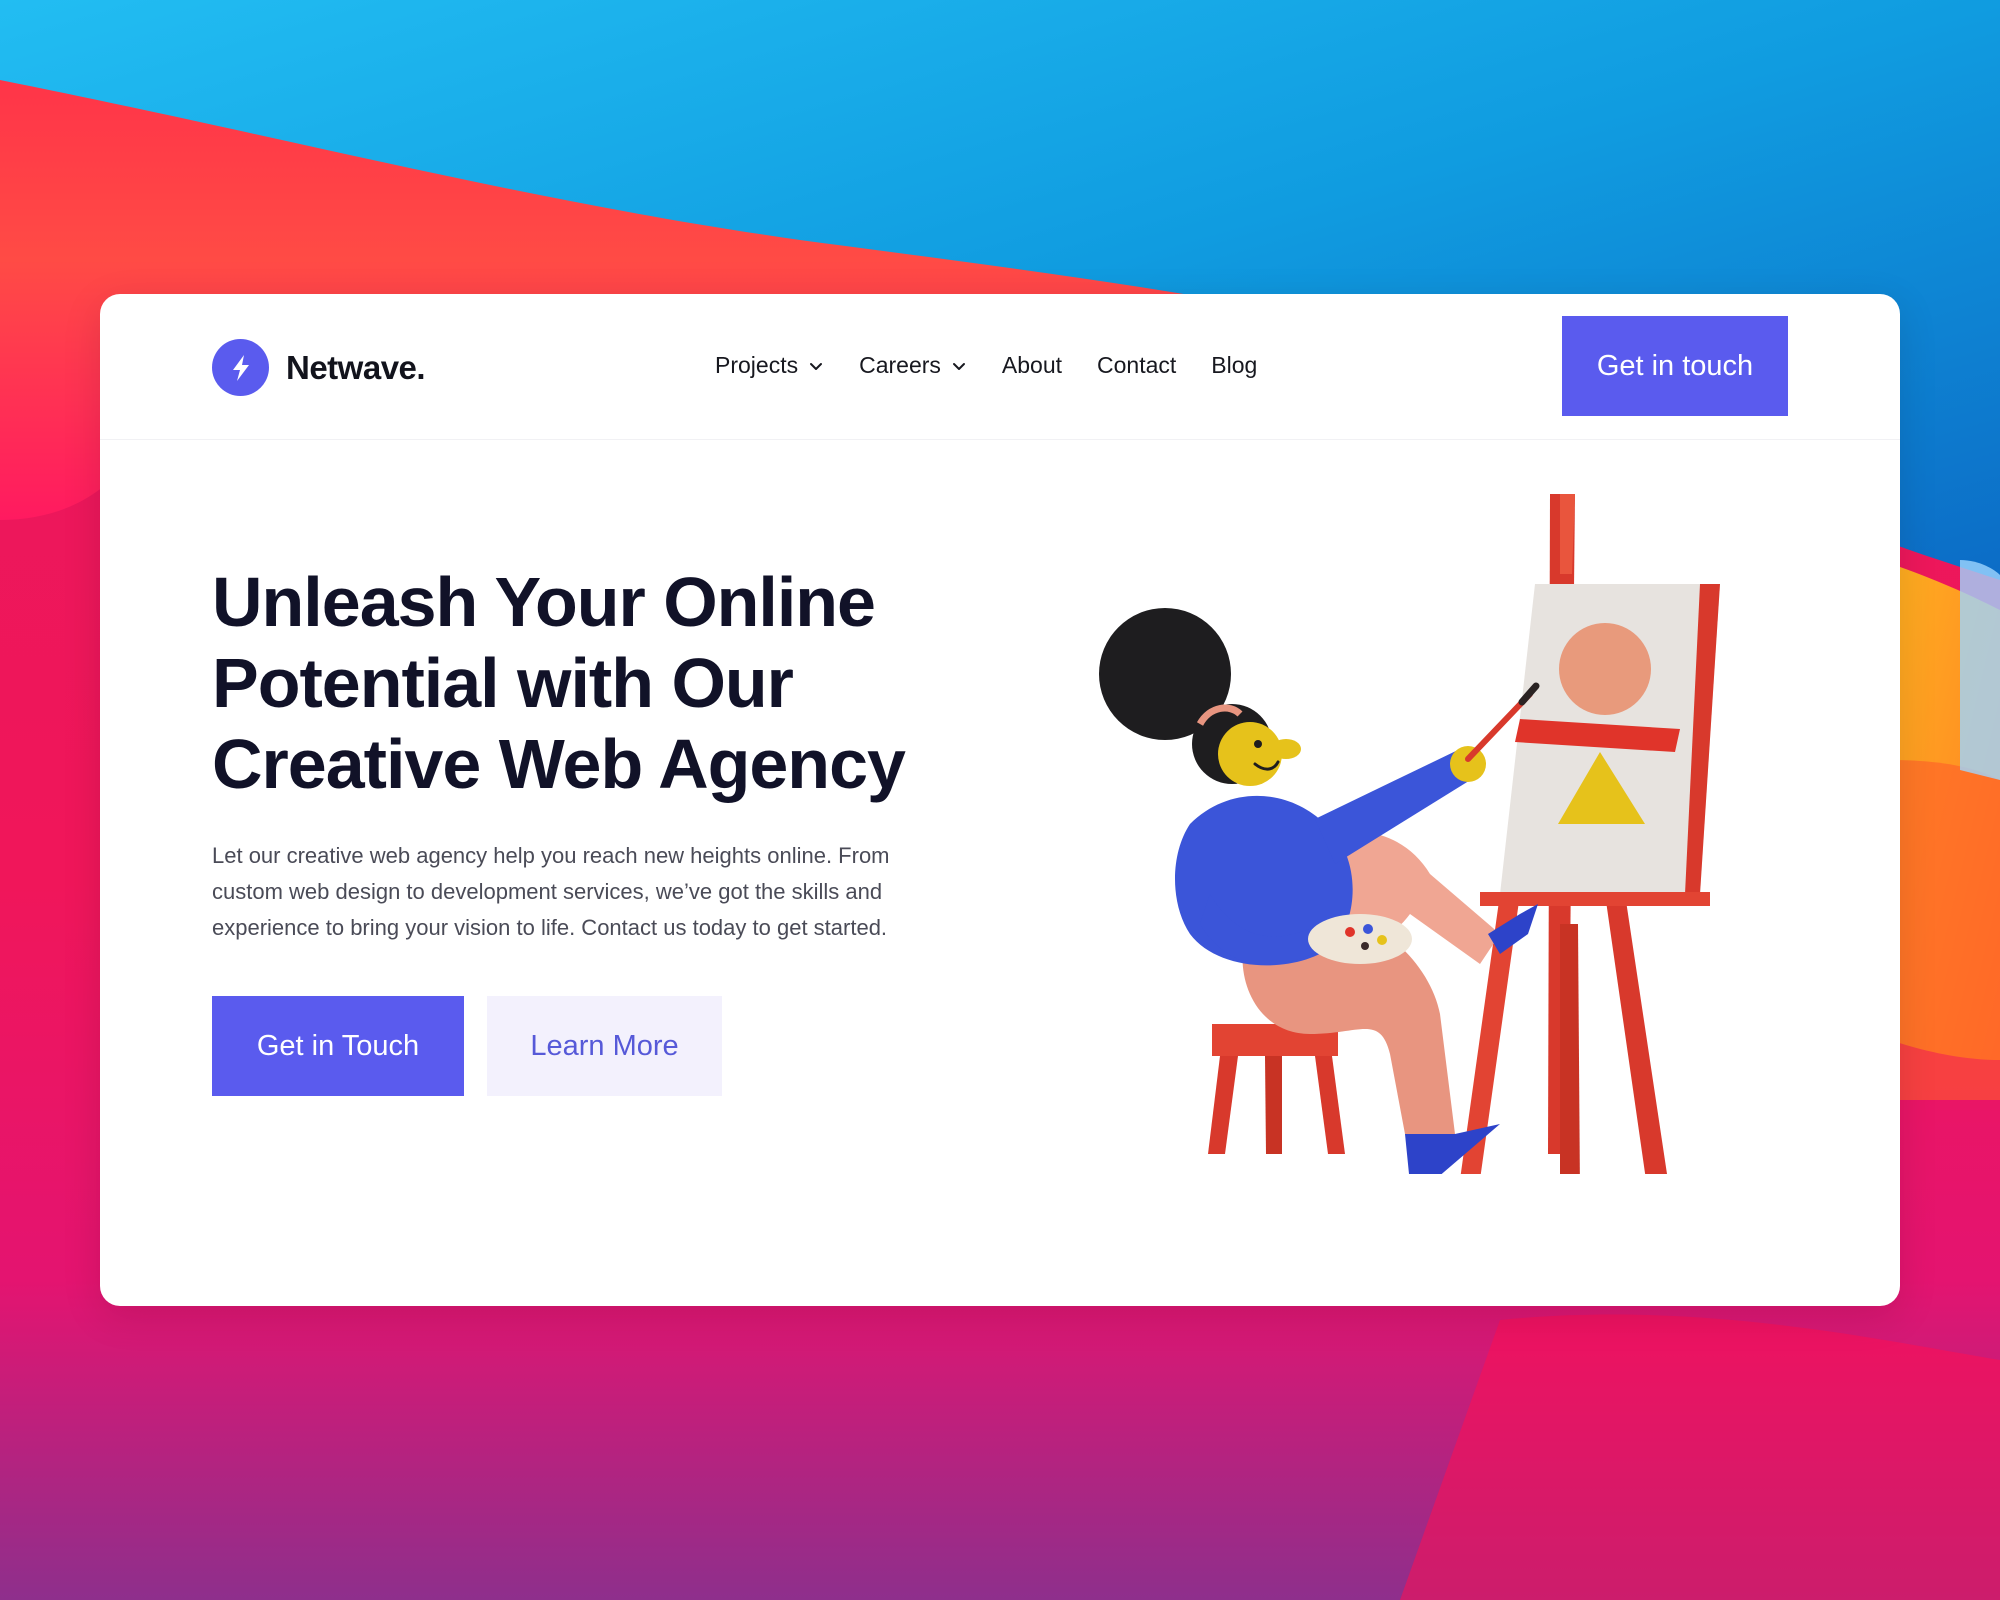 The image size is (2000, 1600). I want to click on get-in-touch-nav-button: Get in touch, so click(1675, 366).